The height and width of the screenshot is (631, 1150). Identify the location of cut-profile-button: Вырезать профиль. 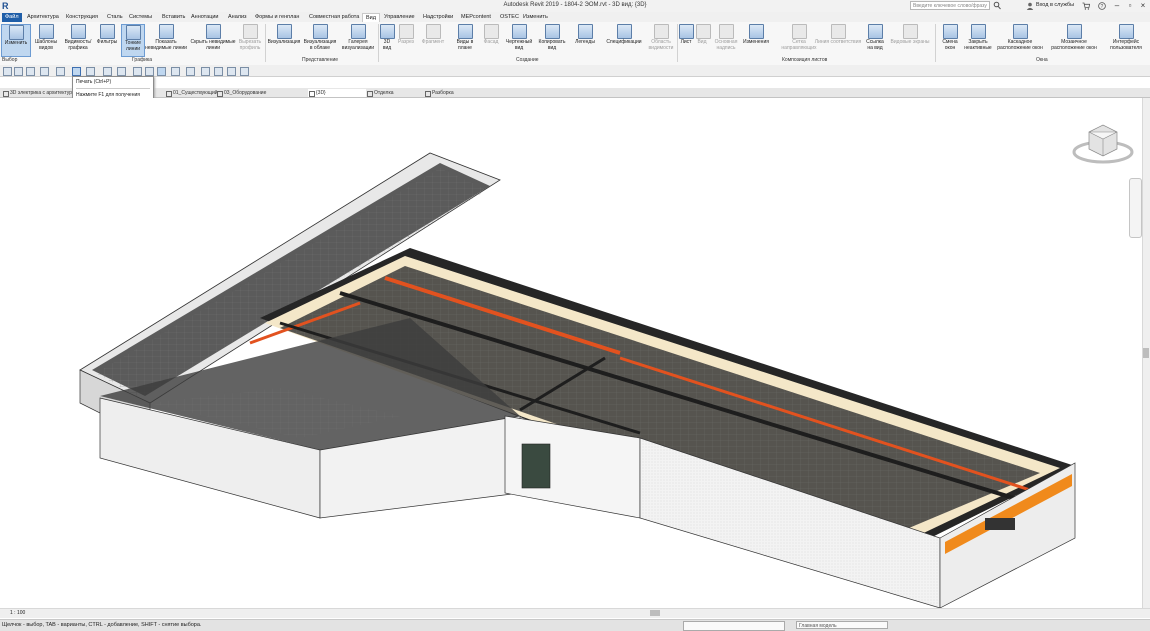
(250, 37).